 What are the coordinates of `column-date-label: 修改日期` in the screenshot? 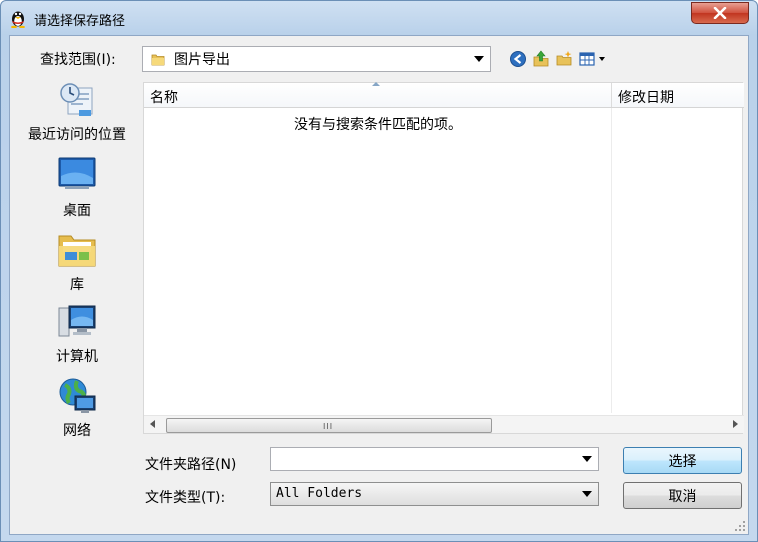 It's located at (646, 98).